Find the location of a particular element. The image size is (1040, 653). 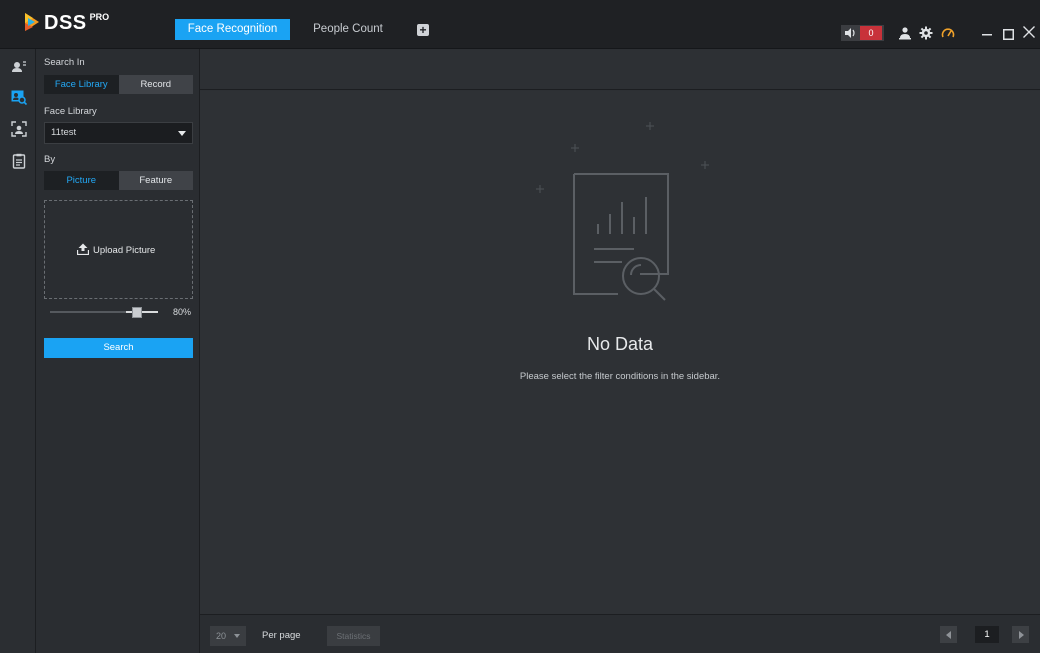

upload-picture-button: Upload Picture is located at coordinates (116, 250).